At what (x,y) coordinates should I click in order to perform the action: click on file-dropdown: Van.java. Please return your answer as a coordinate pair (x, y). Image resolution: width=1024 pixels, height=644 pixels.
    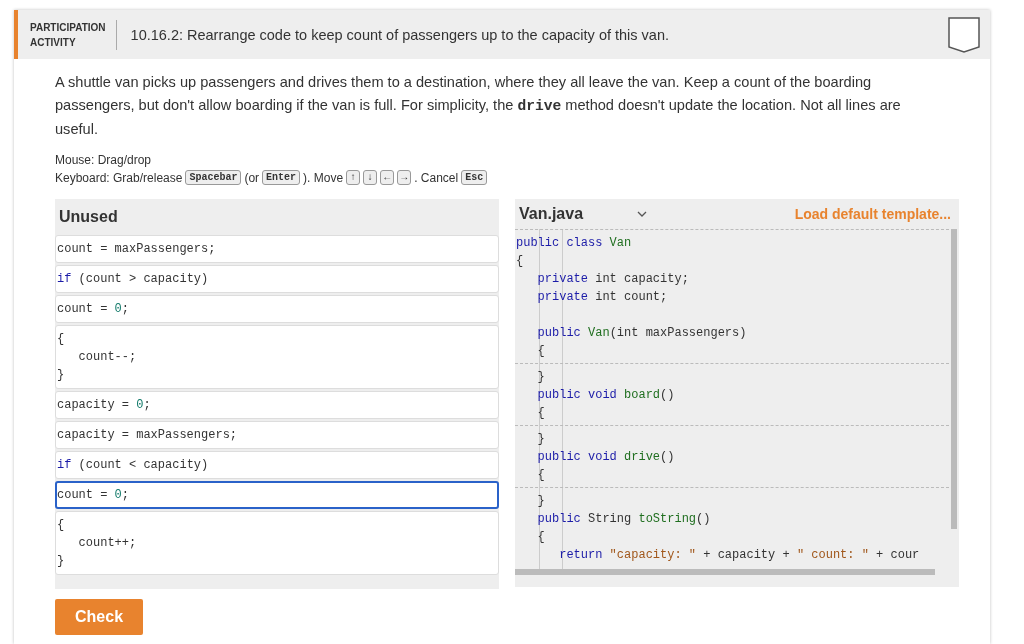
    Looking at the image, I should click on (583, 214).